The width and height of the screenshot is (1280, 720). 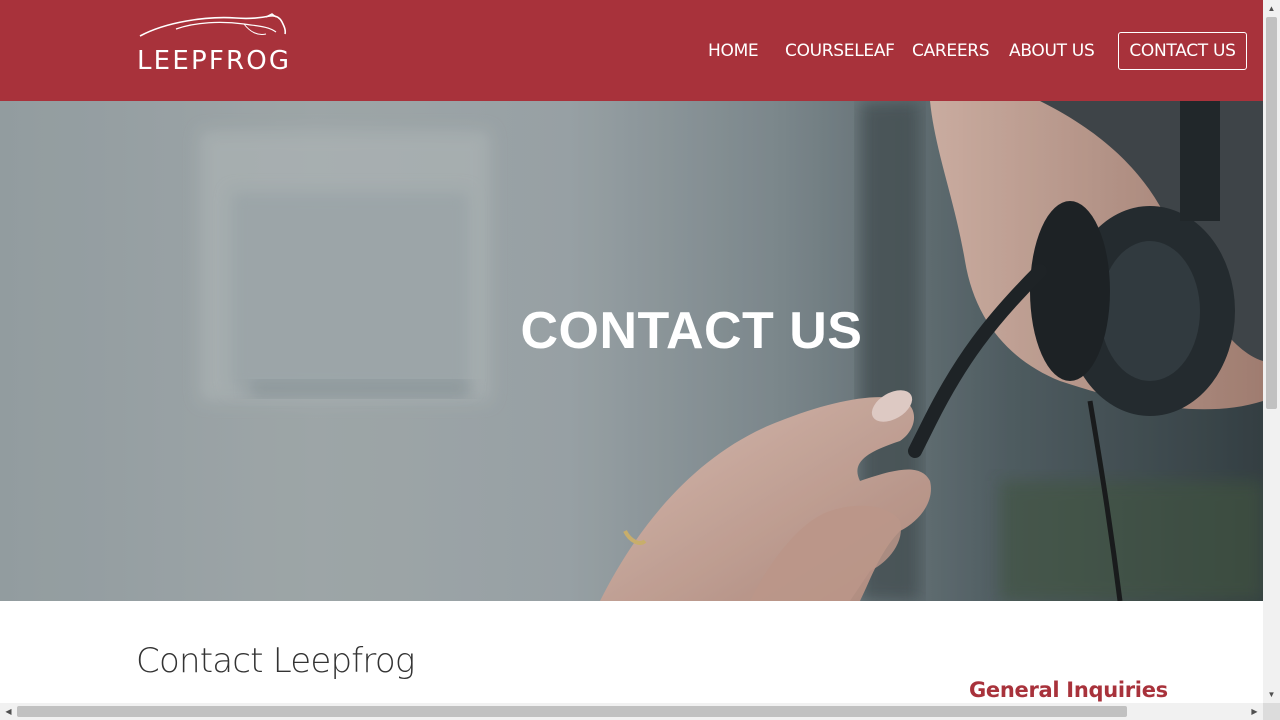 I want to click on vertical-scrollbar: ▲ ▼, so click(x=1271, y=351).